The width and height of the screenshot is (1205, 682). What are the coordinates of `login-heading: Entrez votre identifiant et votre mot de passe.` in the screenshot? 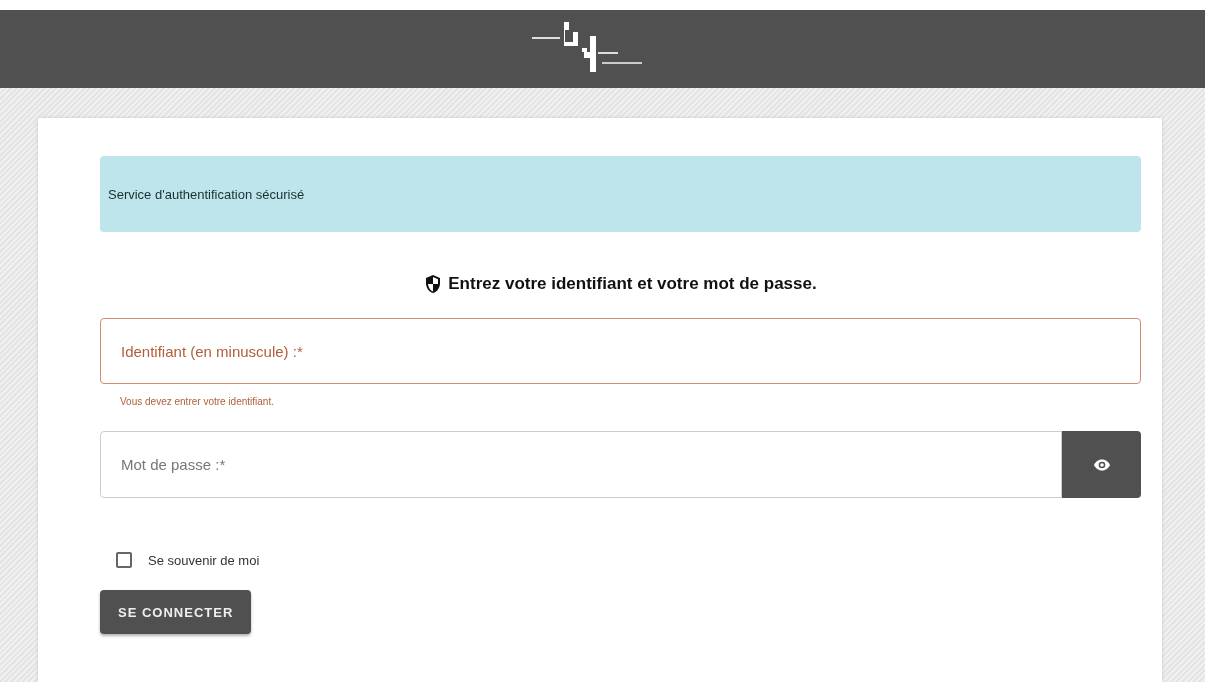 It's located at (632, 284).